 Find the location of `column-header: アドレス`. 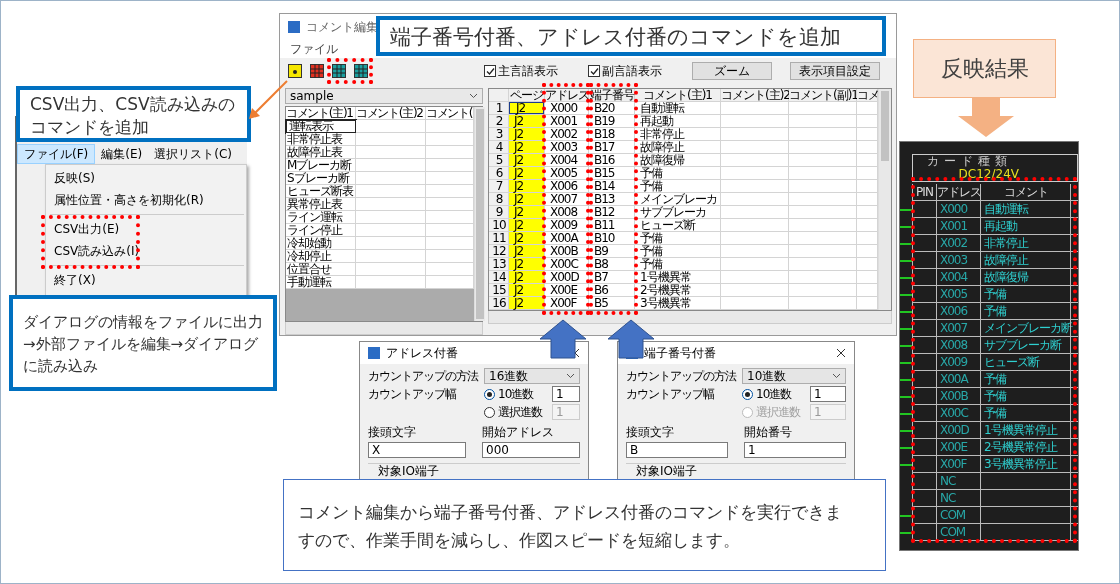

column-header: アドレス is located at coordinates (958, 192).